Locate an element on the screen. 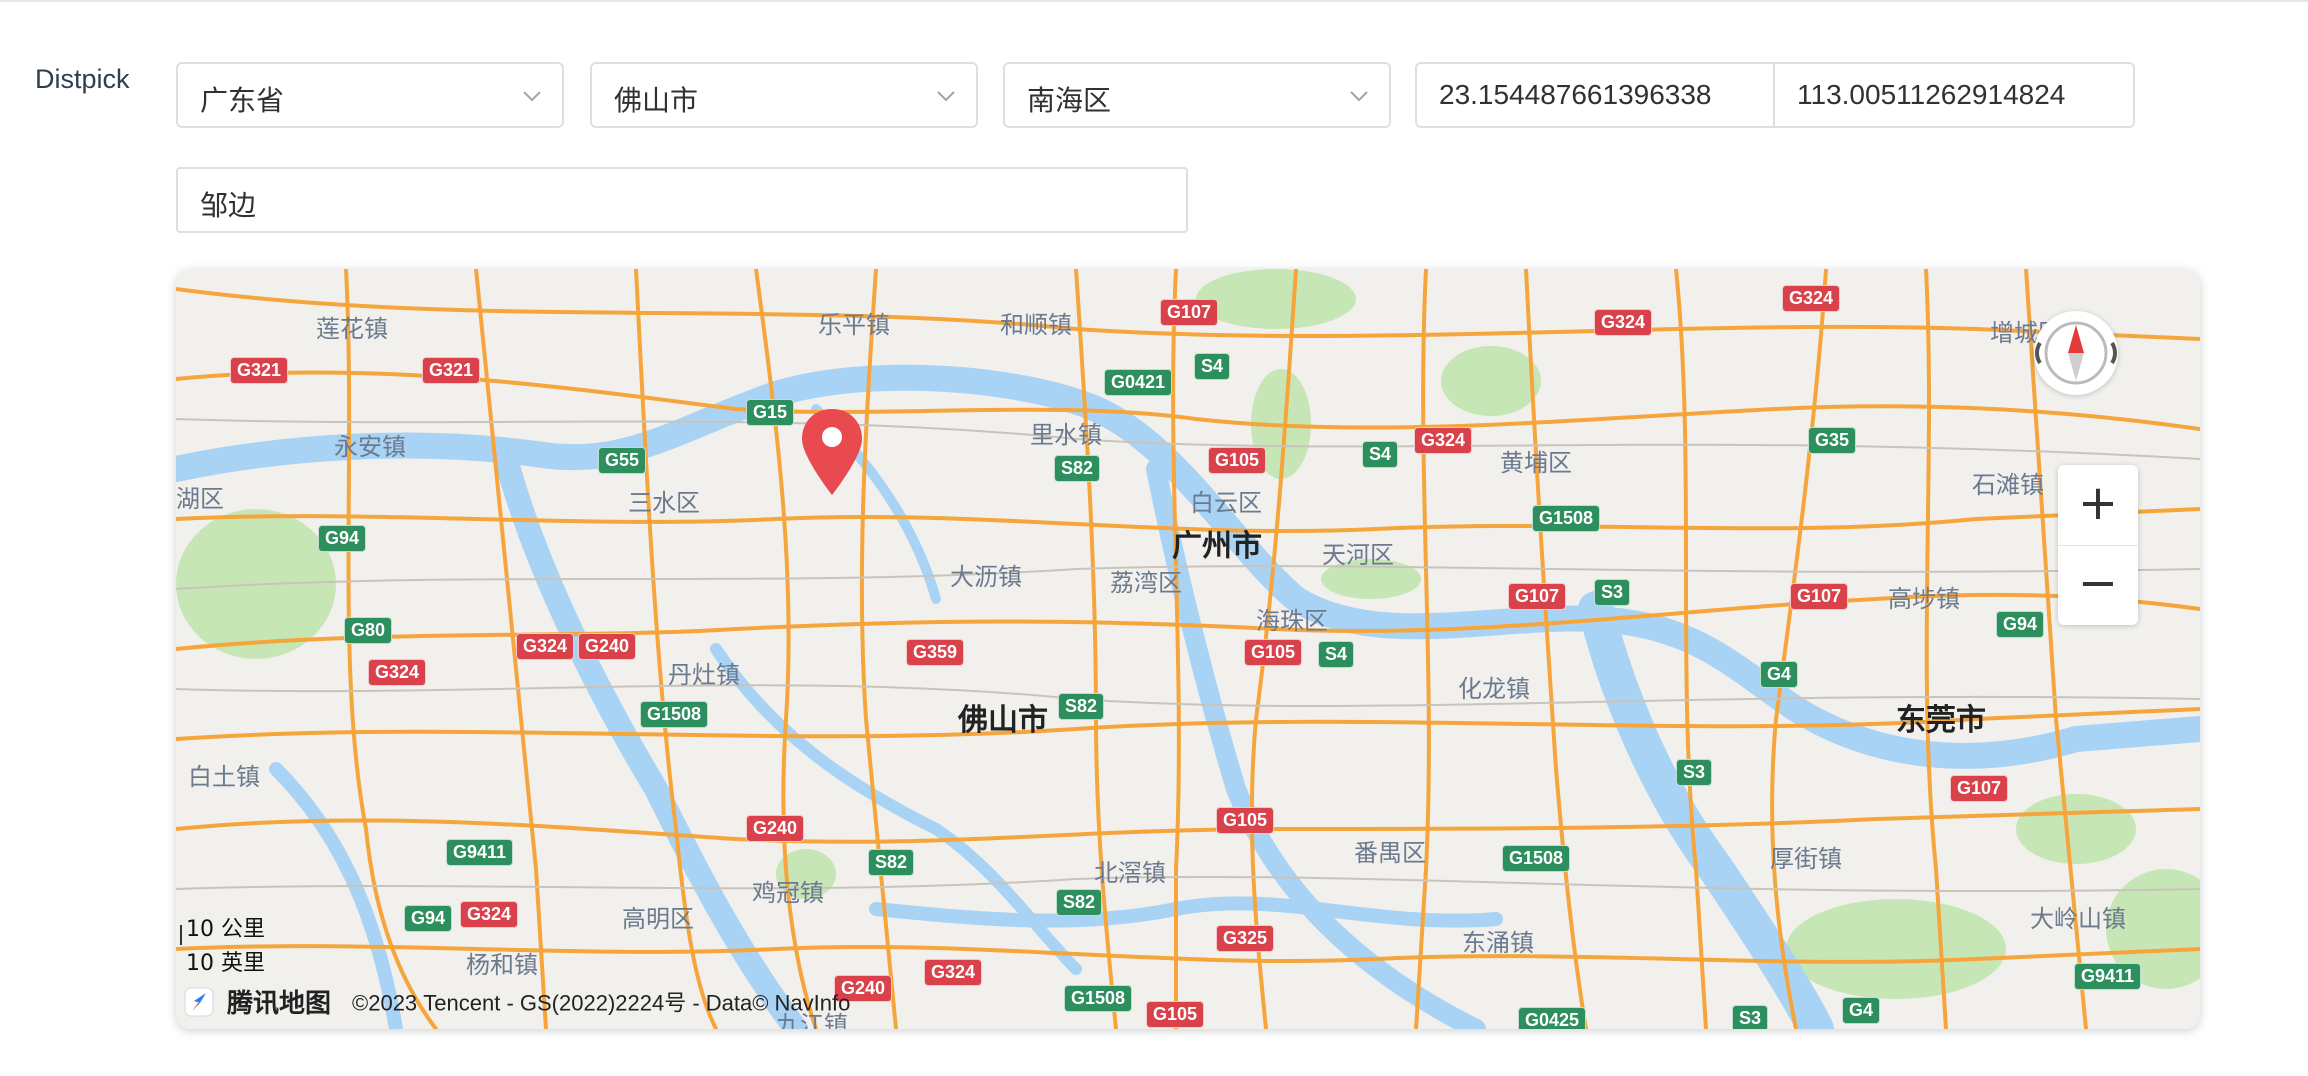  scale-bar is located at coordinates (181, 935).